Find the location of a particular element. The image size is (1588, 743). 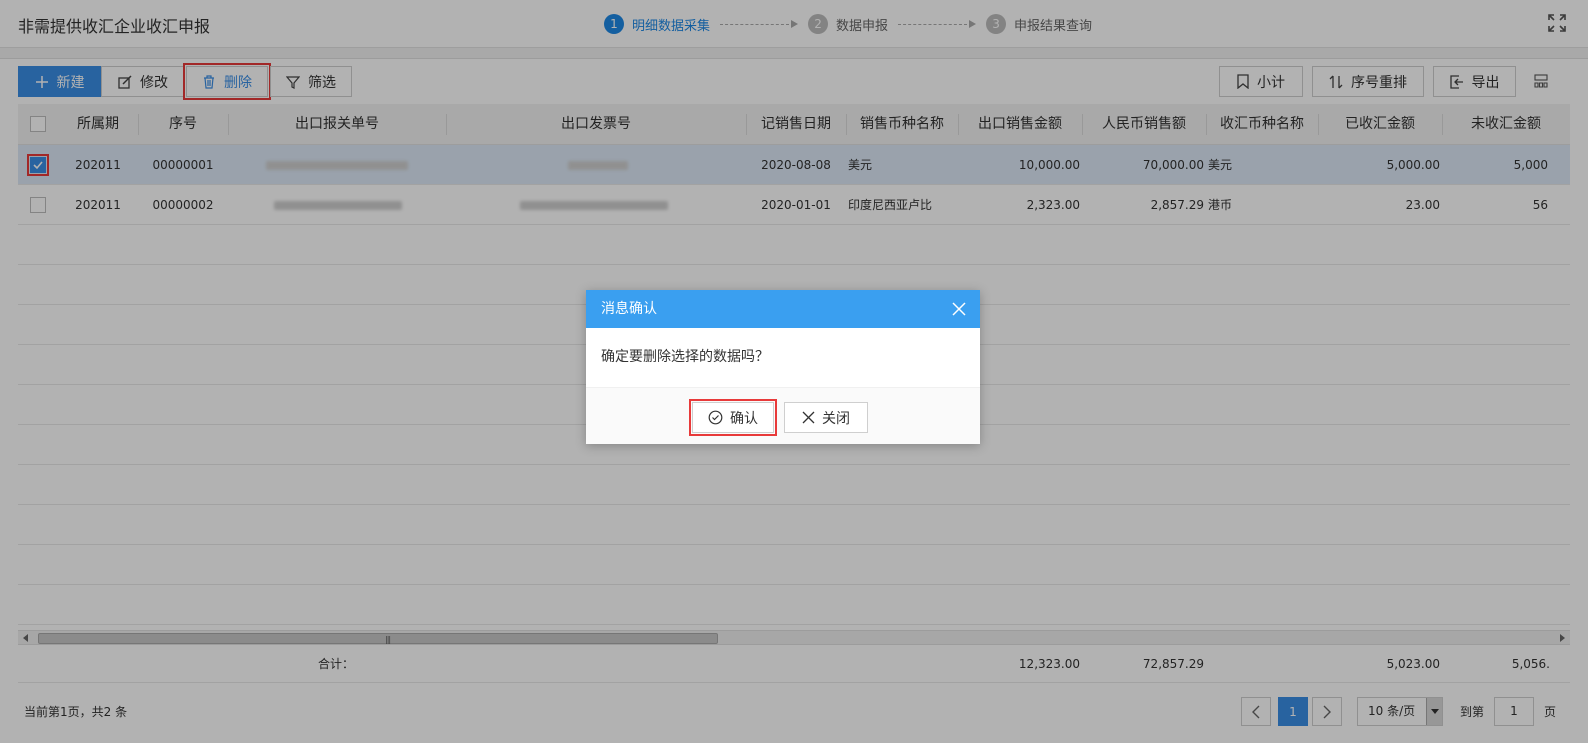

confirm-dialog: 消息确认 确定要删除选择的数据吗？ 确认 关闭 is located at coordinates (783, 367).